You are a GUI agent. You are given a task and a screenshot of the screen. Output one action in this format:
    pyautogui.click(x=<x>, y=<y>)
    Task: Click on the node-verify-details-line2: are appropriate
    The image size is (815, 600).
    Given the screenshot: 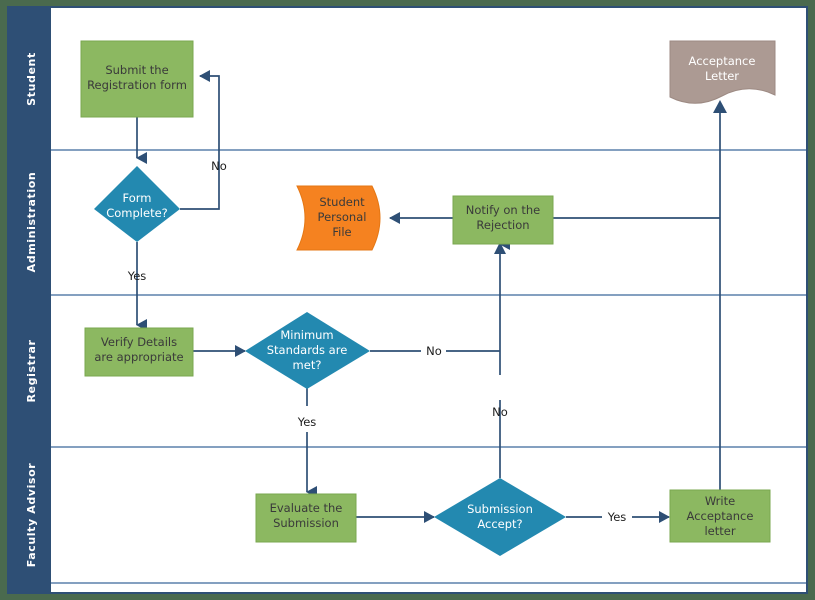 What is the action you would take?
    pyautogui.click(x=138, y=357)
    